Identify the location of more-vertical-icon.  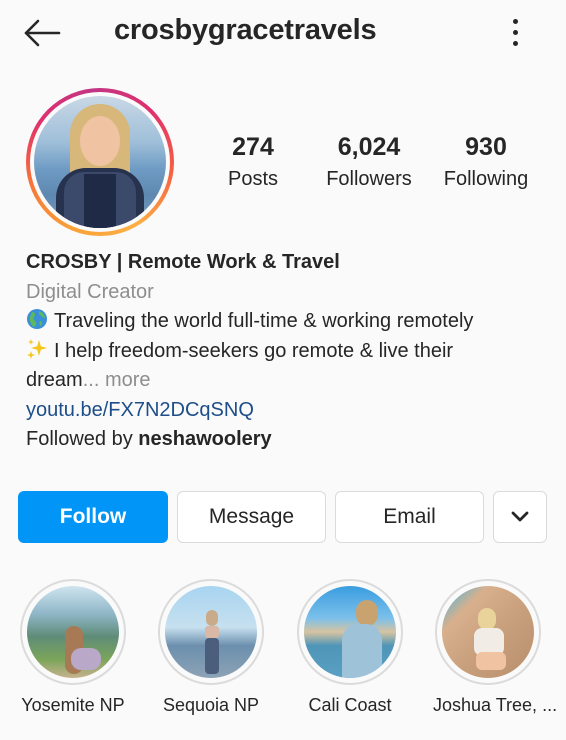
(515, 32).